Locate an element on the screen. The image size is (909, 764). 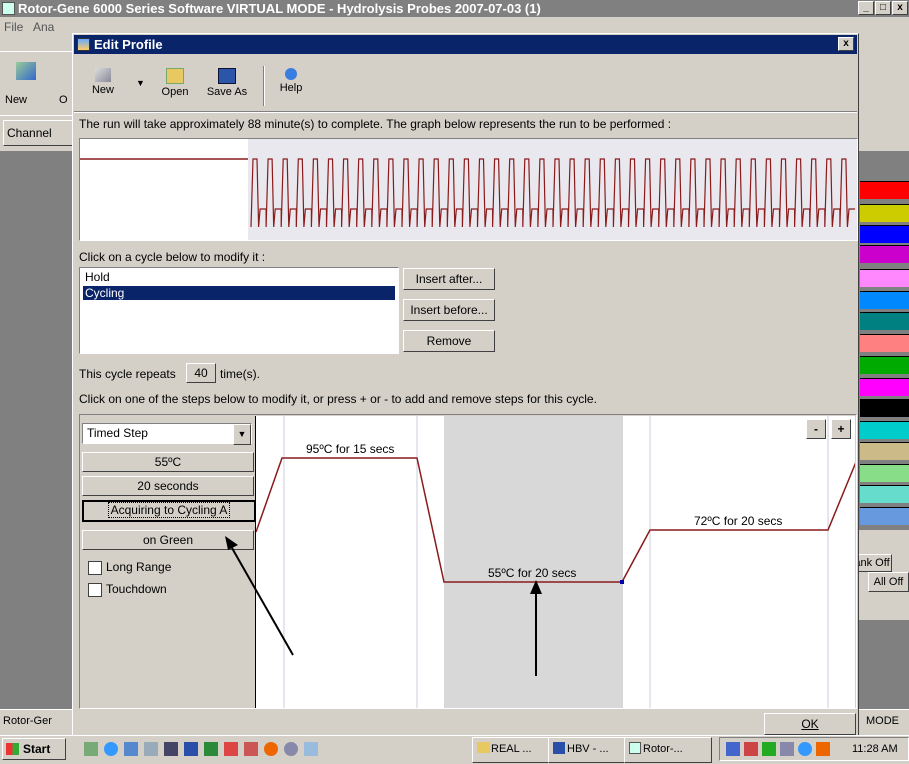
excel-icon is located at coordinates (211, 749).